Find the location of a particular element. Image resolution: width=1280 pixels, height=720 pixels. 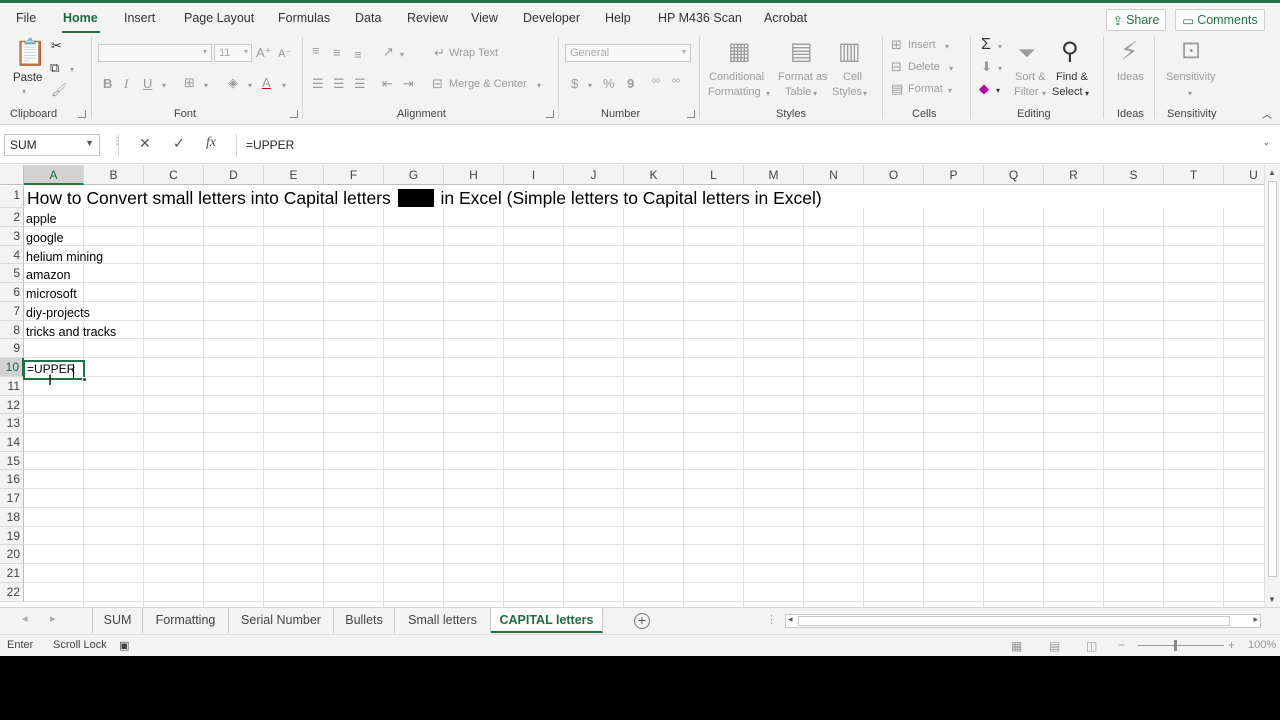

decrease-decimal-icon: ⁰⁰ is located at coordinates (676, 84).